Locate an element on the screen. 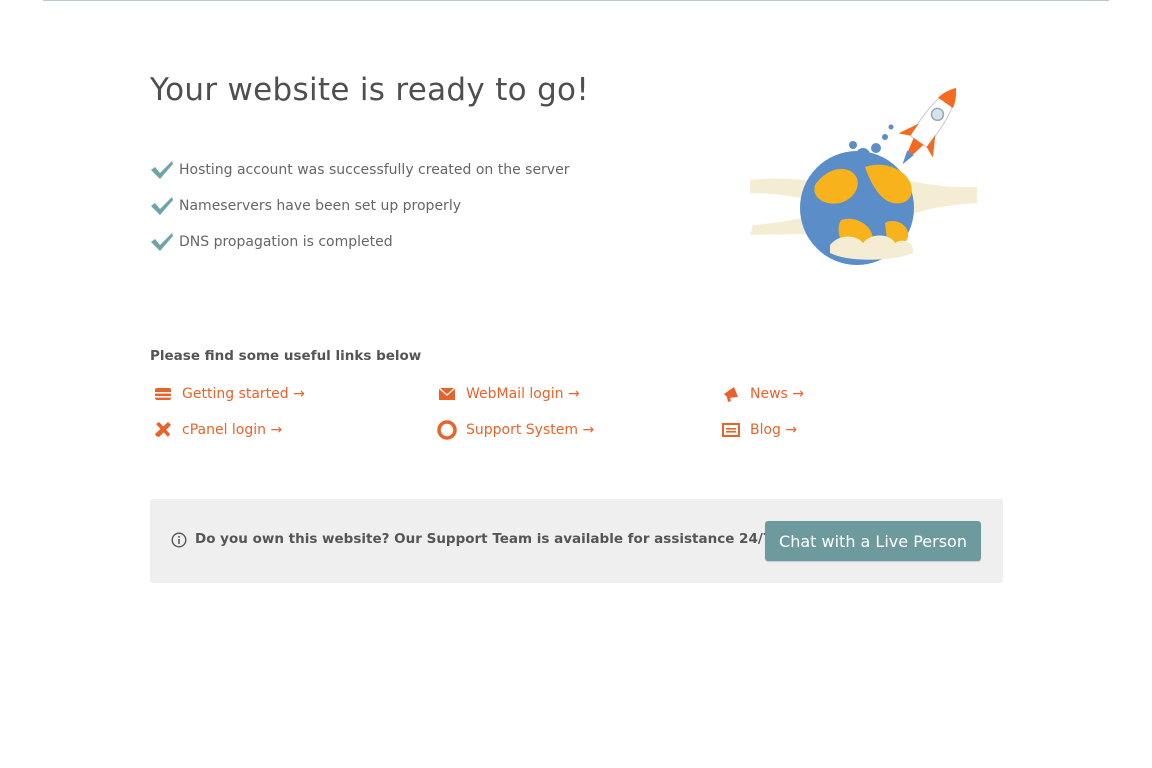  news-label: News → is located at coordinates (777, 394).